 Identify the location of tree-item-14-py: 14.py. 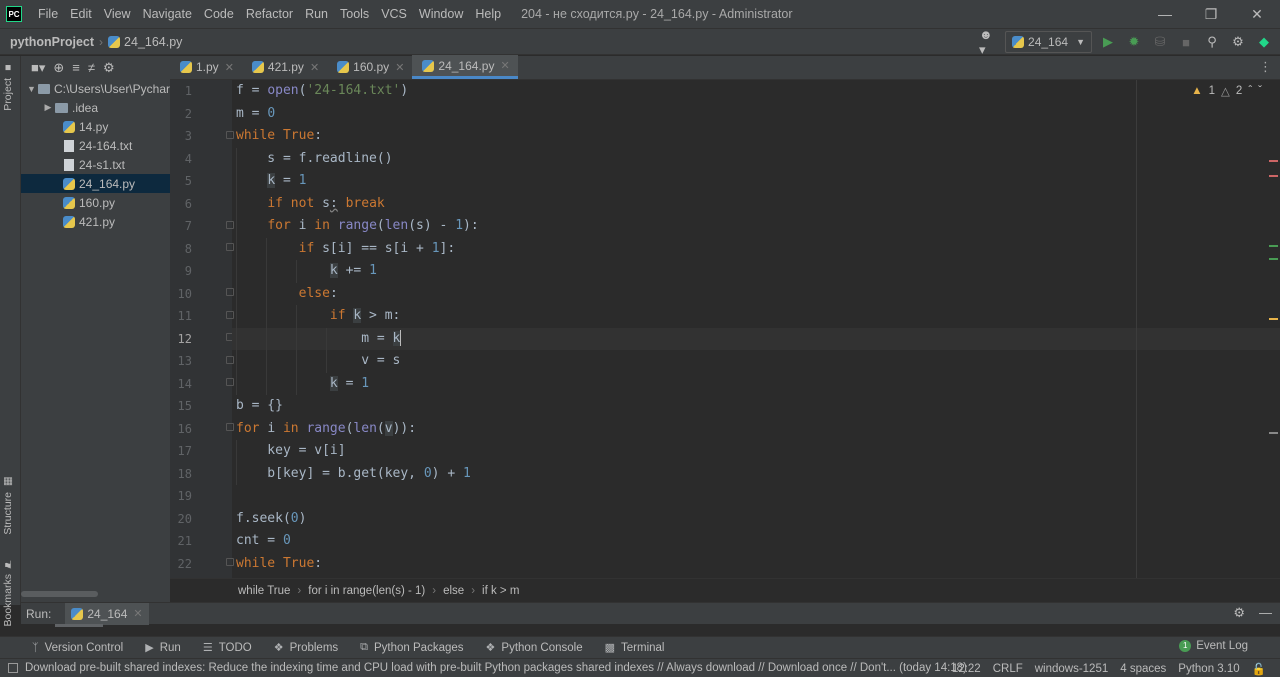
(95, 126).